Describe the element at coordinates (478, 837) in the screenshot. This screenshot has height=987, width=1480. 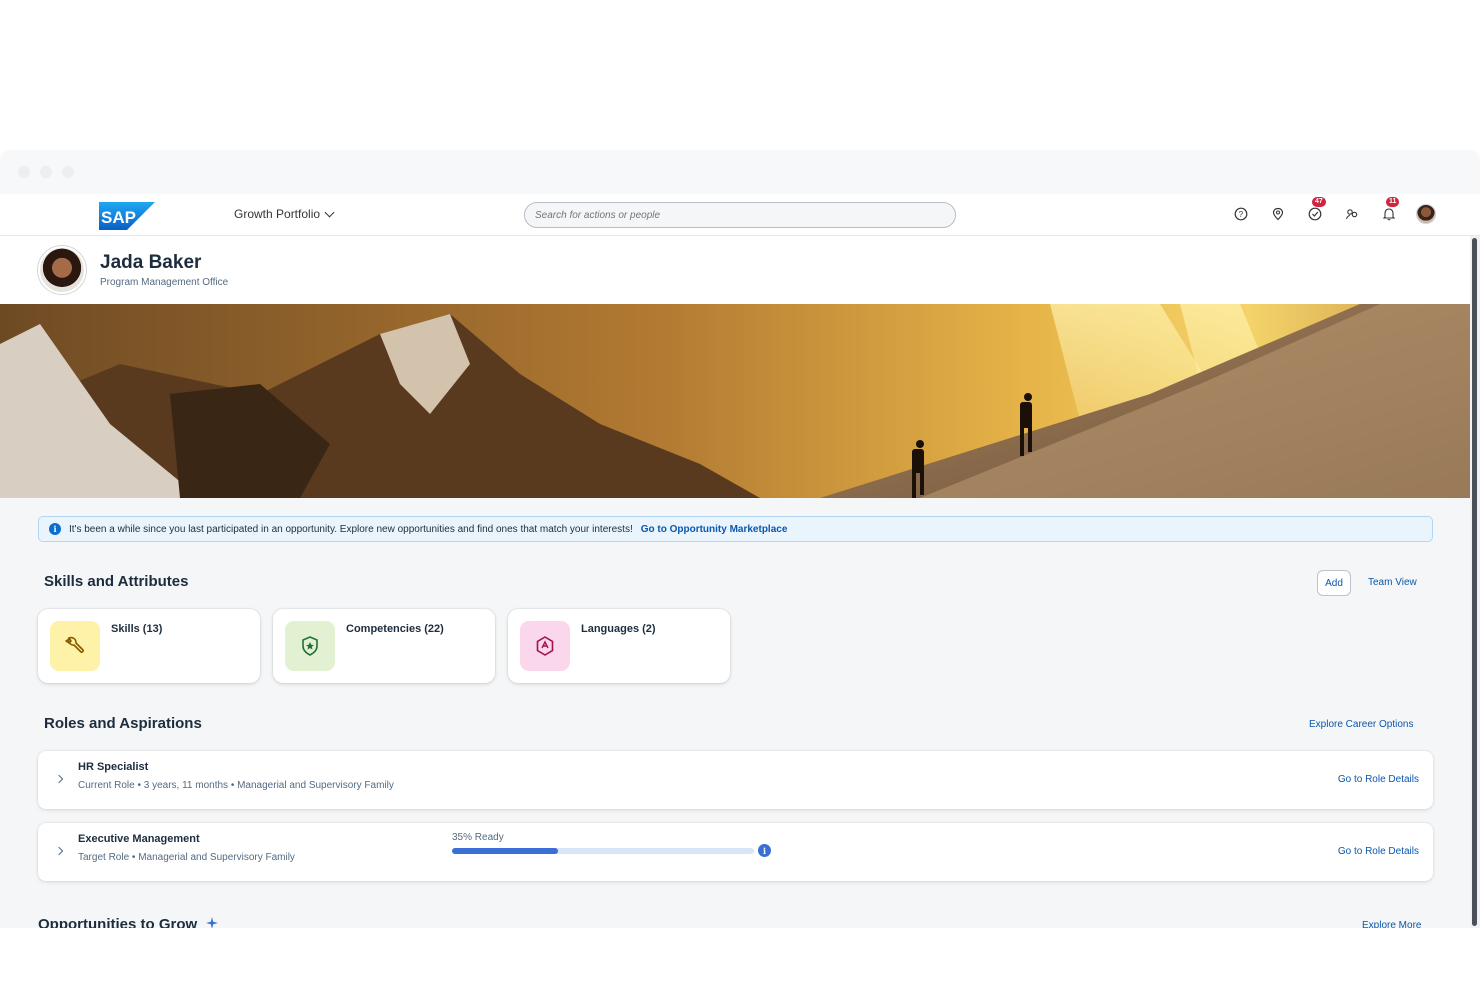
I see `readiness-label: 35% Ready` at that location.